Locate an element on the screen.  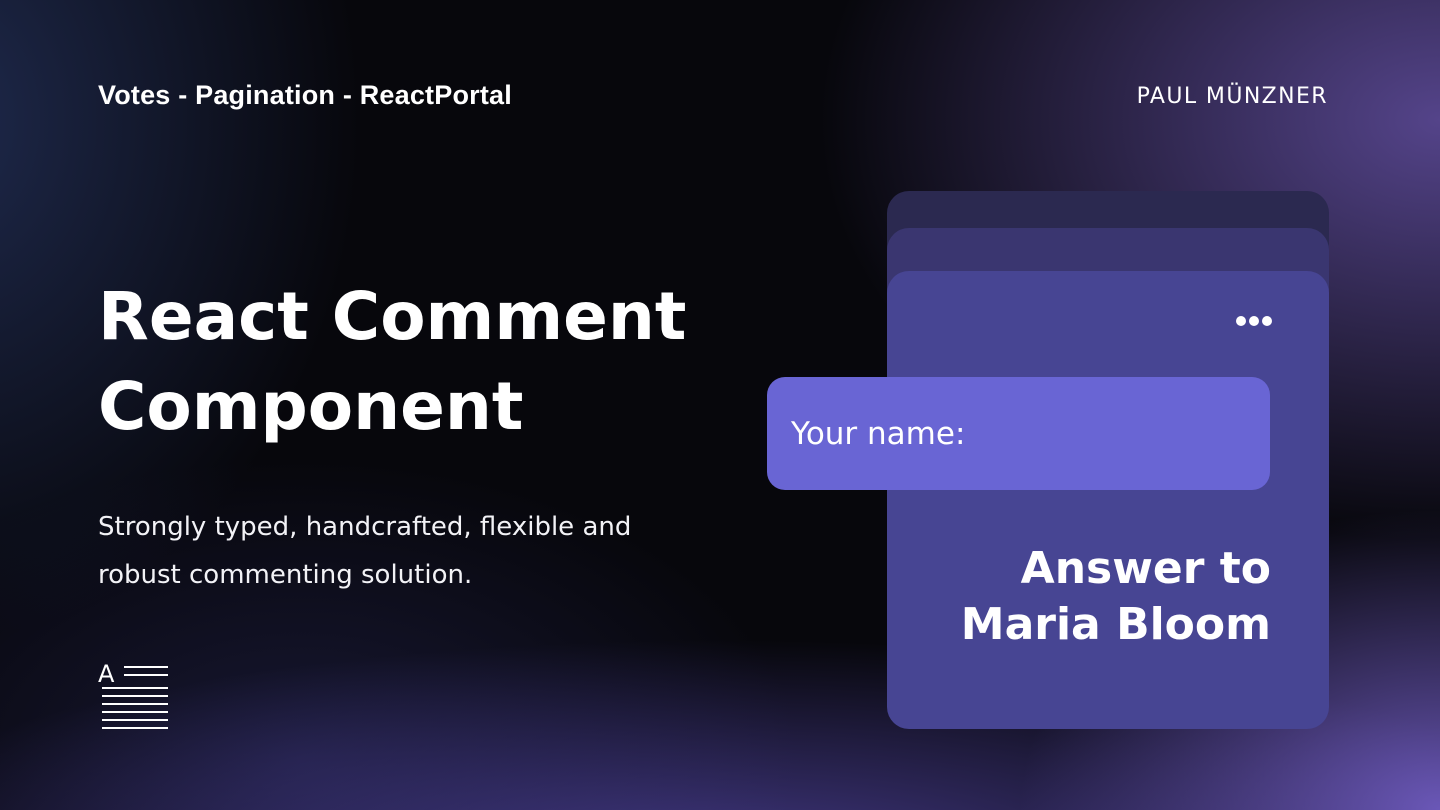
page-title-line-1: React Comment is located at coordinates (392, 316).